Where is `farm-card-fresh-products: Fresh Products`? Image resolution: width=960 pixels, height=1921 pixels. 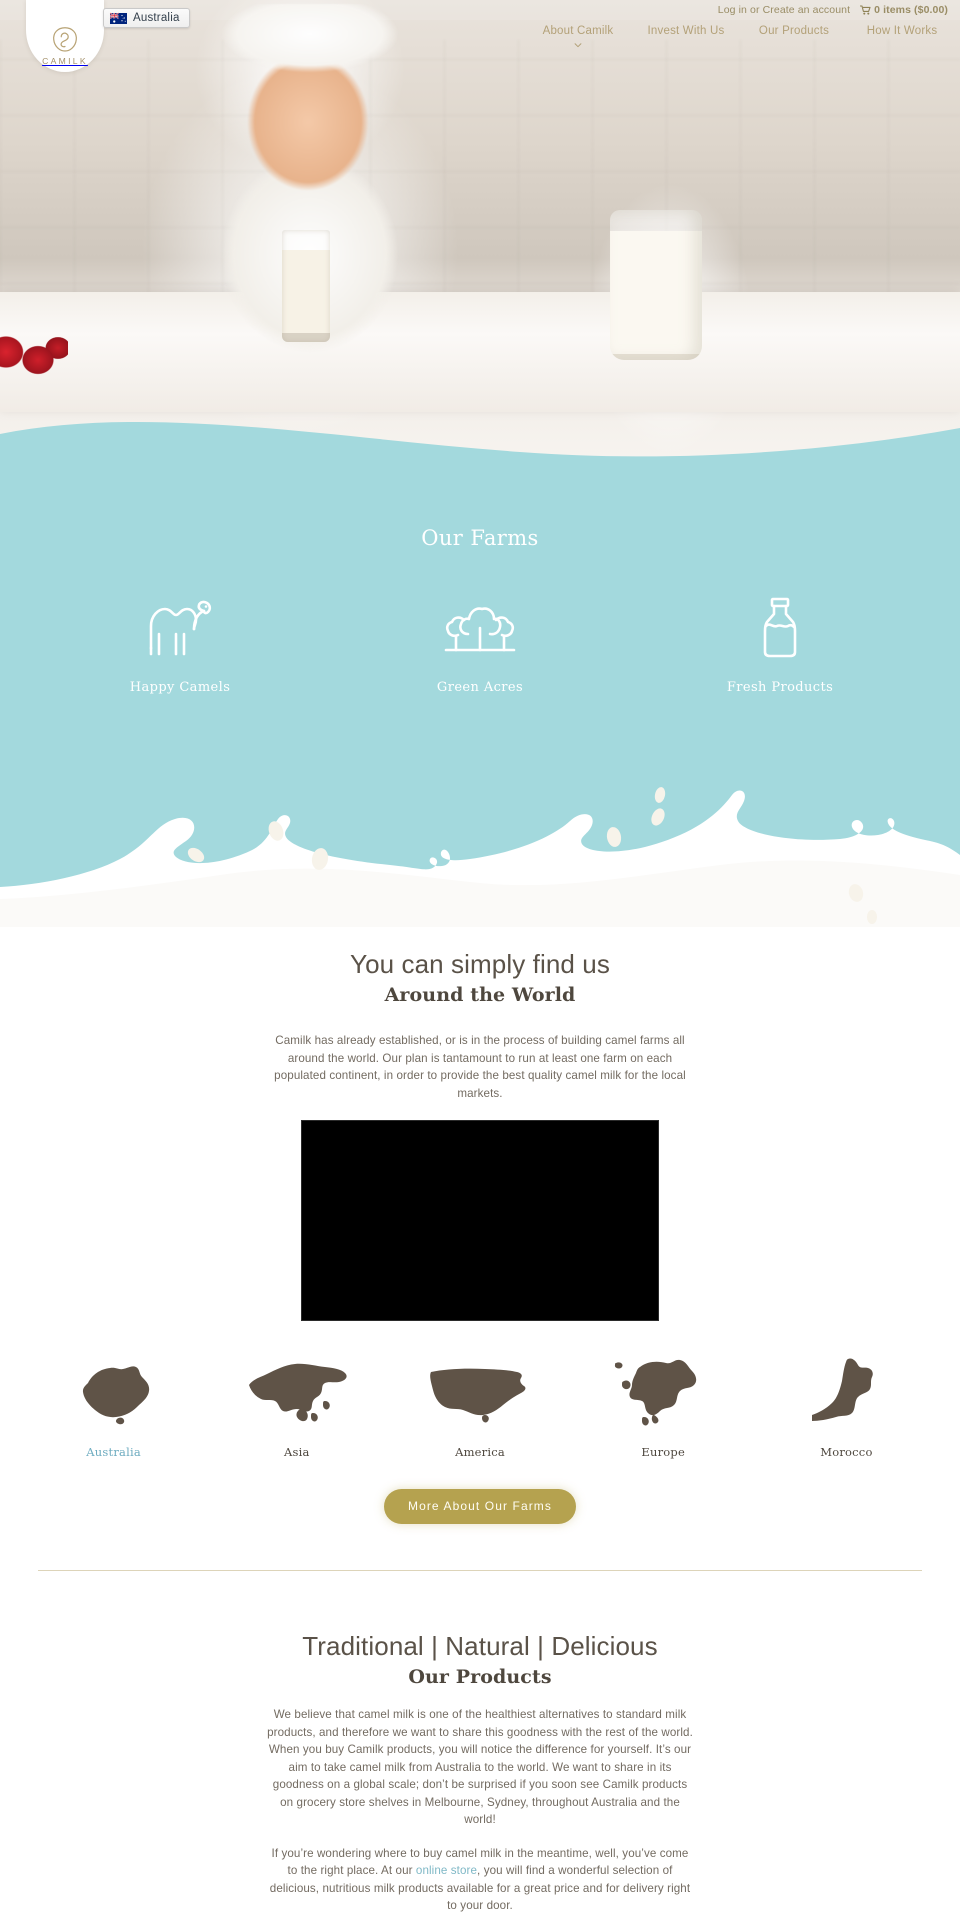 farm-card-fresh-products: Fresh Products is located at coordinates (780, 644).